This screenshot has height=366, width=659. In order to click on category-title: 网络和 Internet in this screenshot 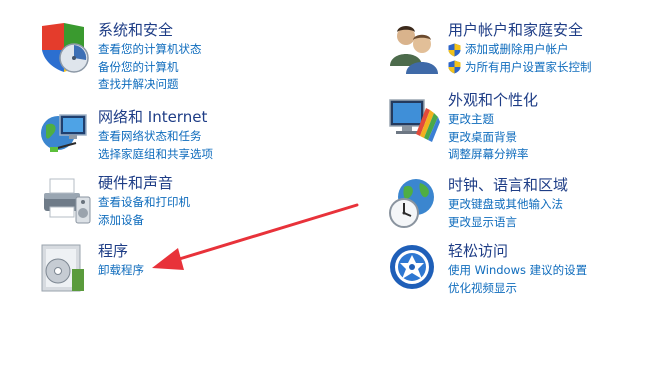, I will do `click(155, 117)`.